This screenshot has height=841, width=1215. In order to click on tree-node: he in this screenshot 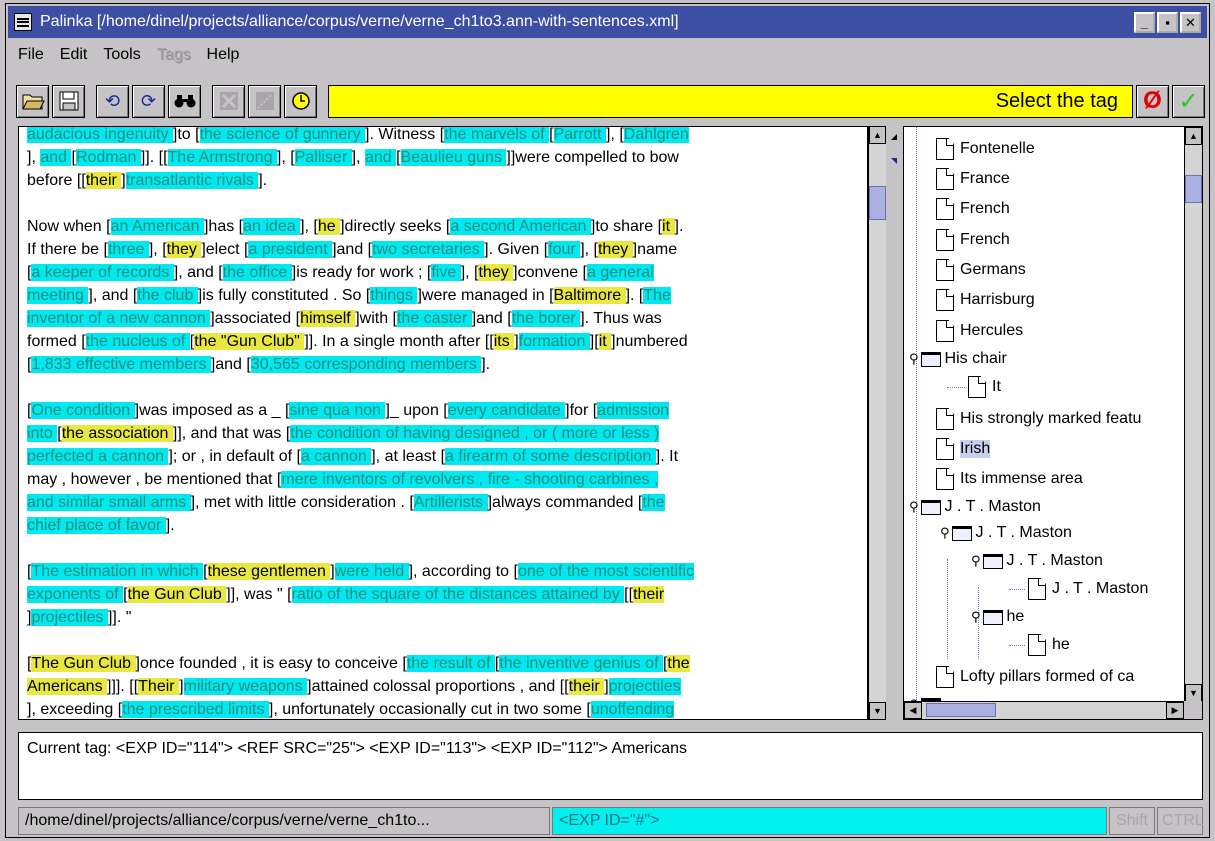, I will do `click(1049, 645)`.